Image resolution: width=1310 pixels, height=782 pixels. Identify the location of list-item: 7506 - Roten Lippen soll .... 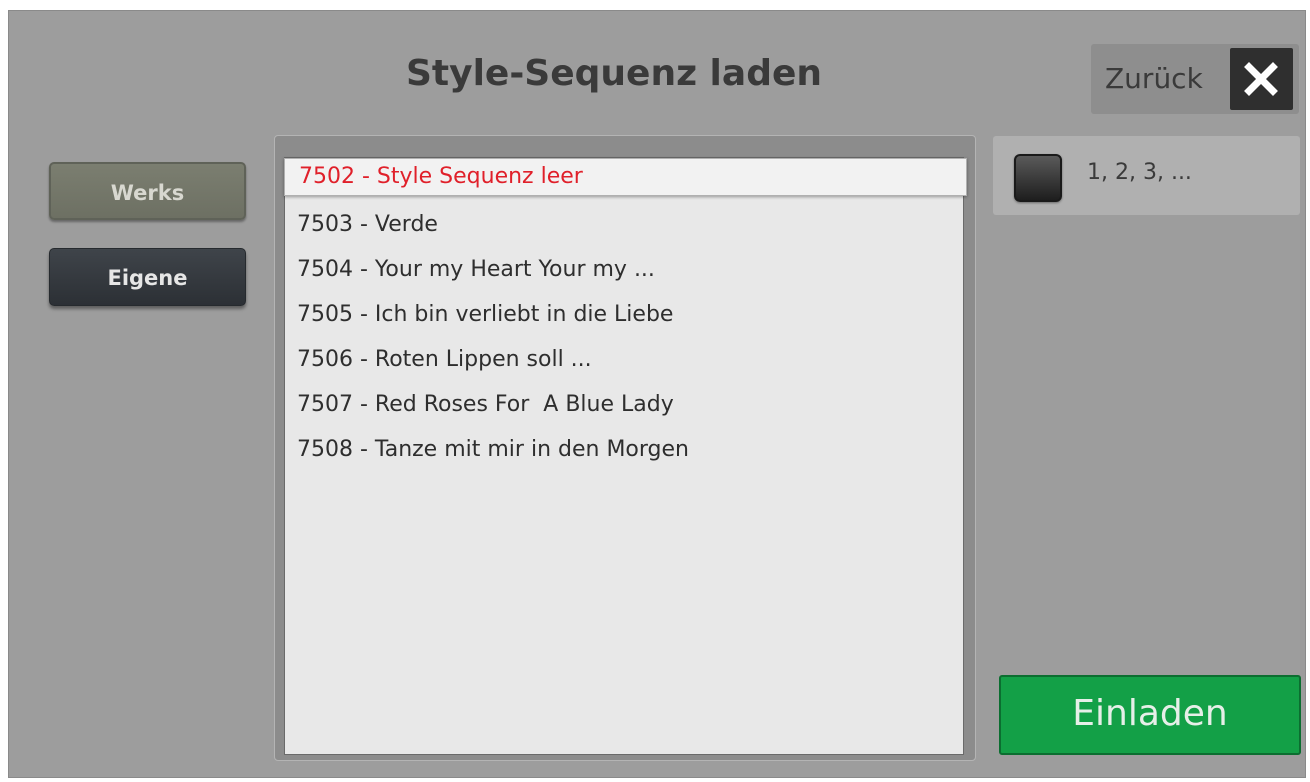
(444, 359).